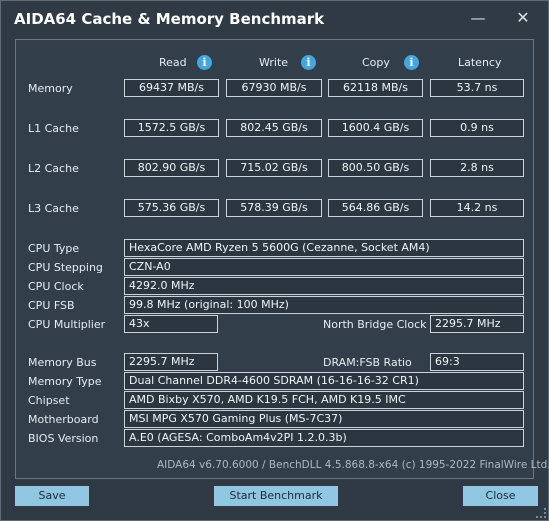 This screenshot has height=521, width=549. Describe the element at coordinates (411, 62) in the screenshot. I see `copy-info-icon: i` at that location.